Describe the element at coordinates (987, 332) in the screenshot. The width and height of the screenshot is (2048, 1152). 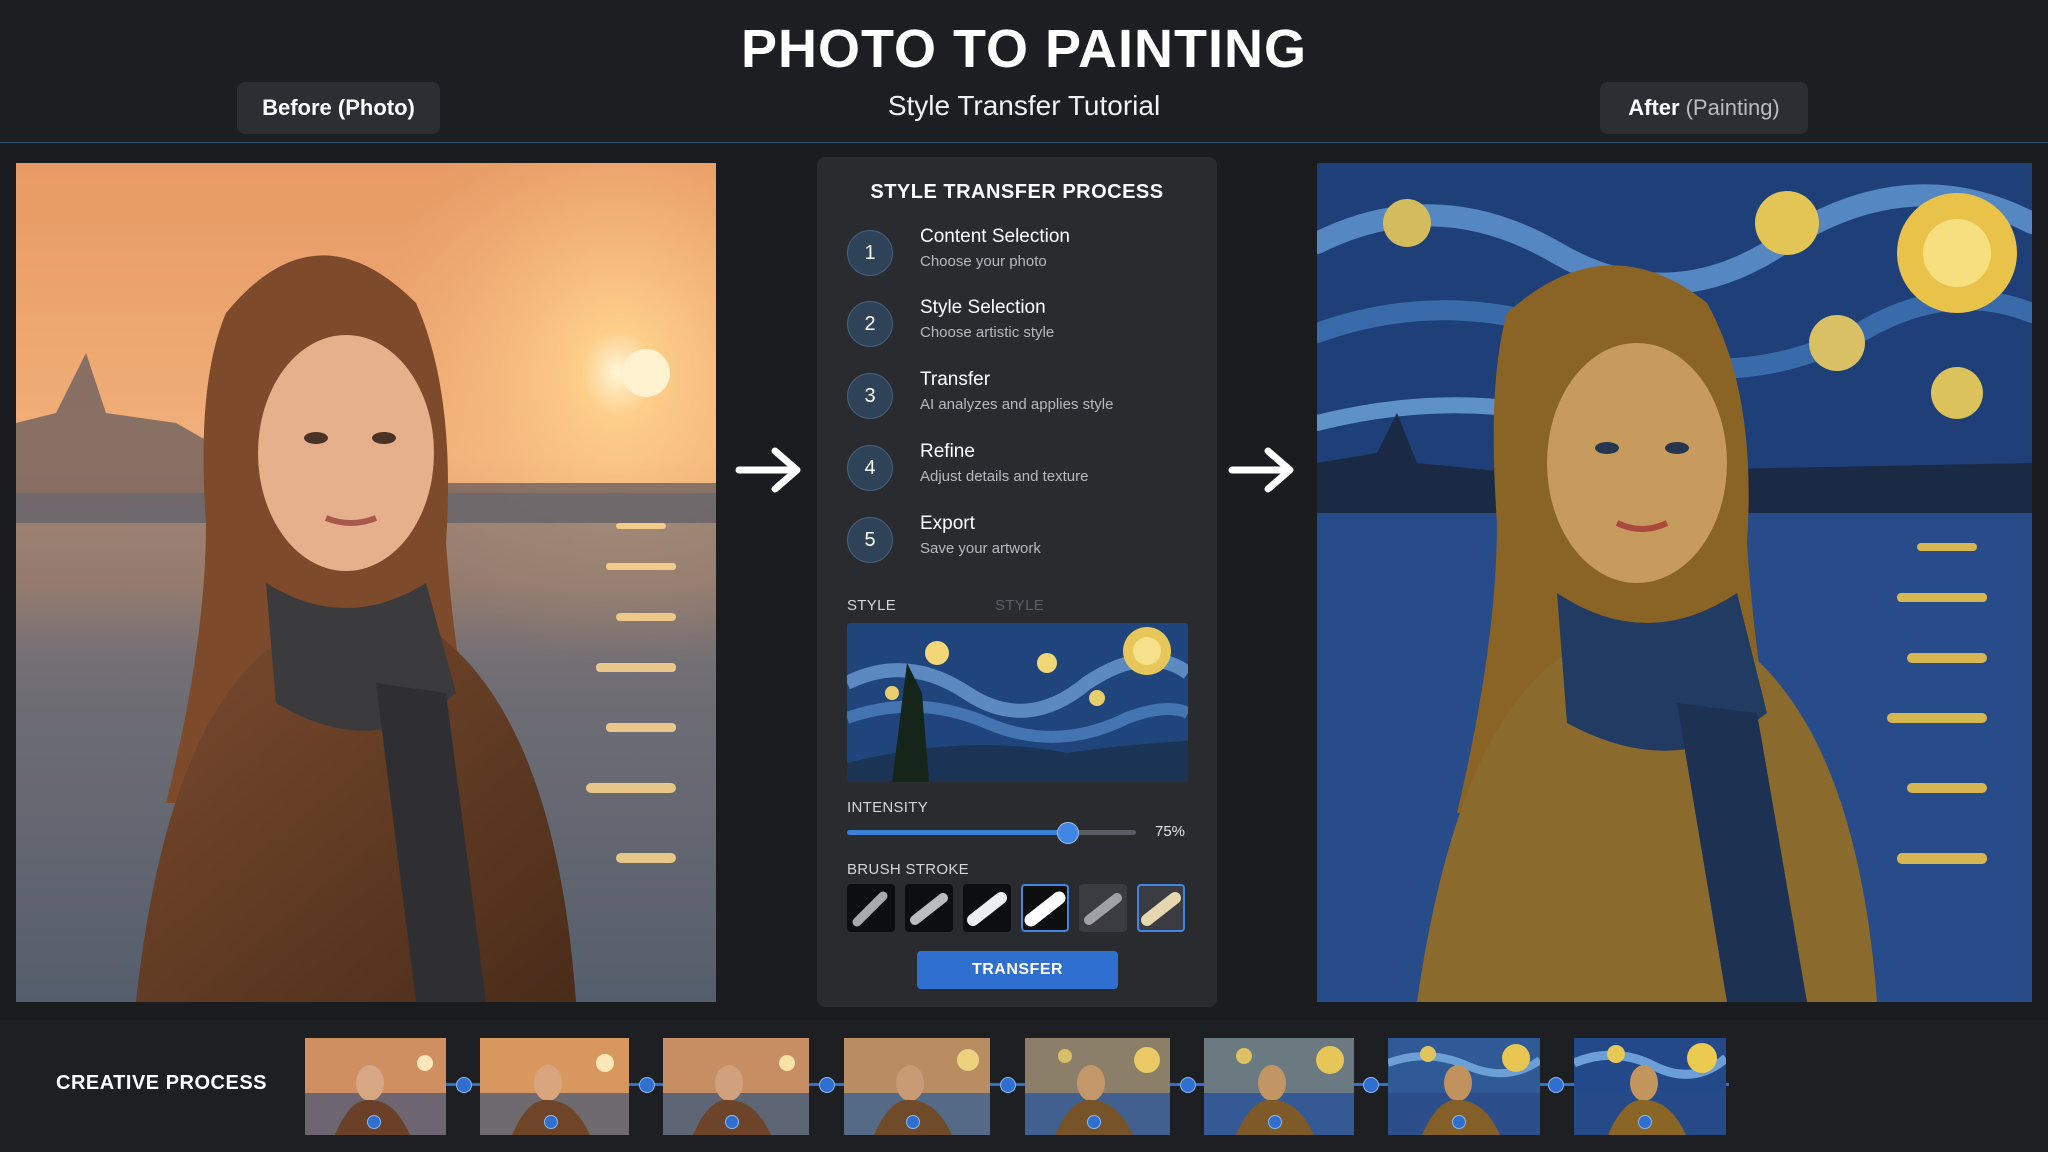
I see `step-description: Choose artistic style` at that location.